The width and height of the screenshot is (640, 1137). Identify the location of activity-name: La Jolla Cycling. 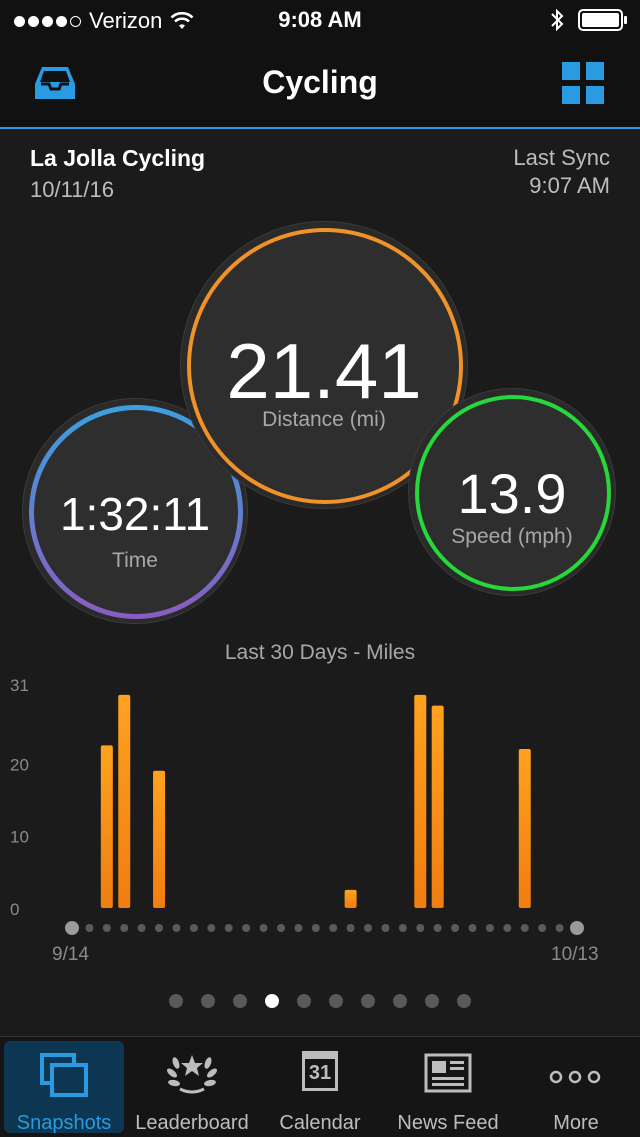
(118, 158).